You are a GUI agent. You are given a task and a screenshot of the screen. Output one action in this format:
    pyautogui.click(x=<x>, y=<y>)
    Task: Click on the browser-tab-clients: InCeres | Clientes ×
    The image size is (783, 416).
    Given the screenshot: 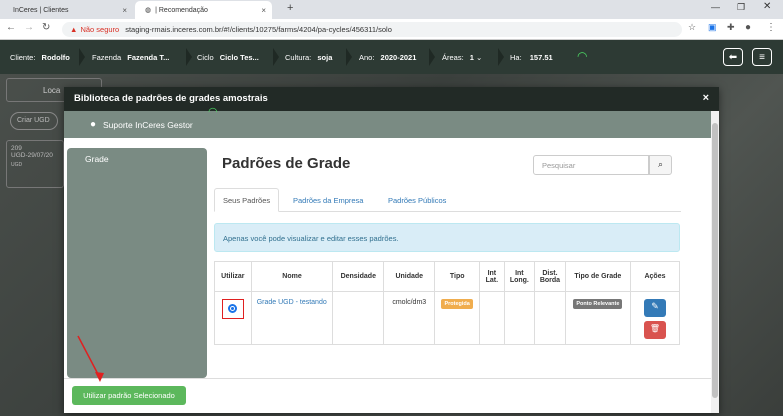 What is the action you would take?
    pyautogui.click(x=68, y=10)
    